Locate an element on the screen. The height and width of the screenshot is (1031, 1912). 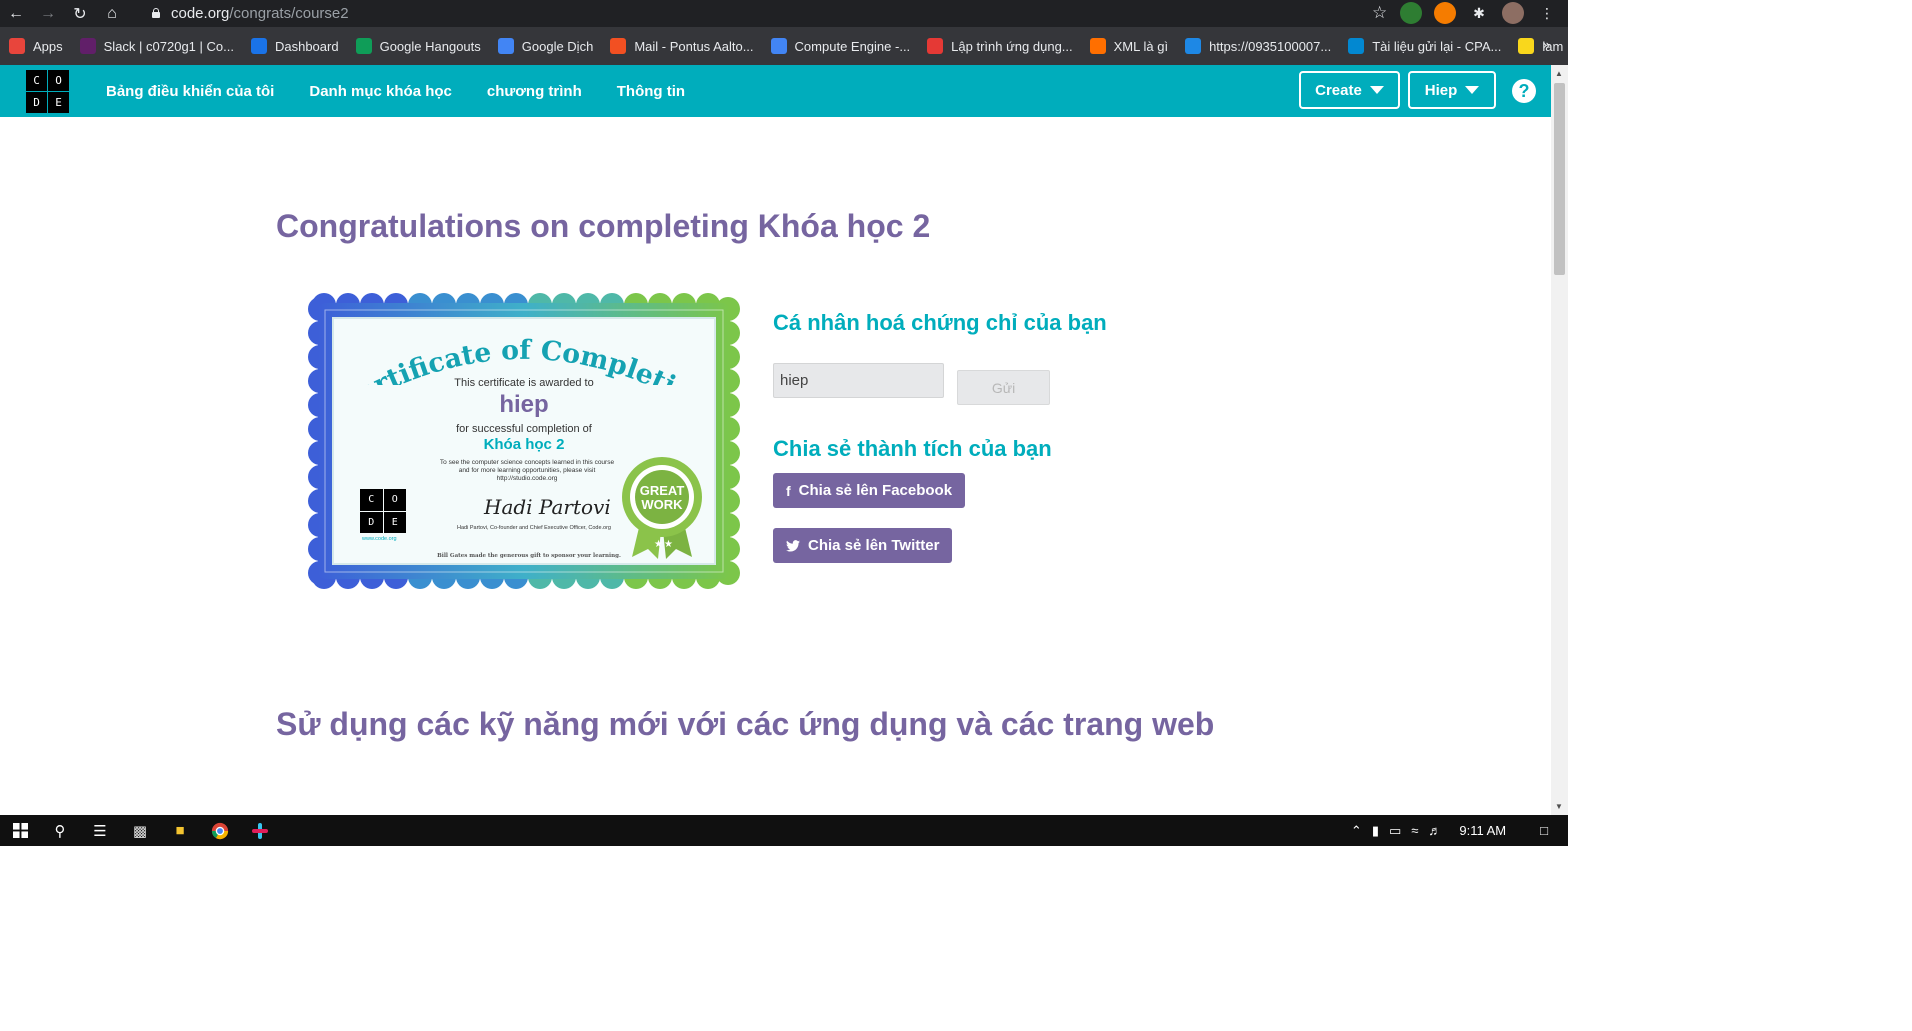
lock-icon is located at coordinates (156, 13).